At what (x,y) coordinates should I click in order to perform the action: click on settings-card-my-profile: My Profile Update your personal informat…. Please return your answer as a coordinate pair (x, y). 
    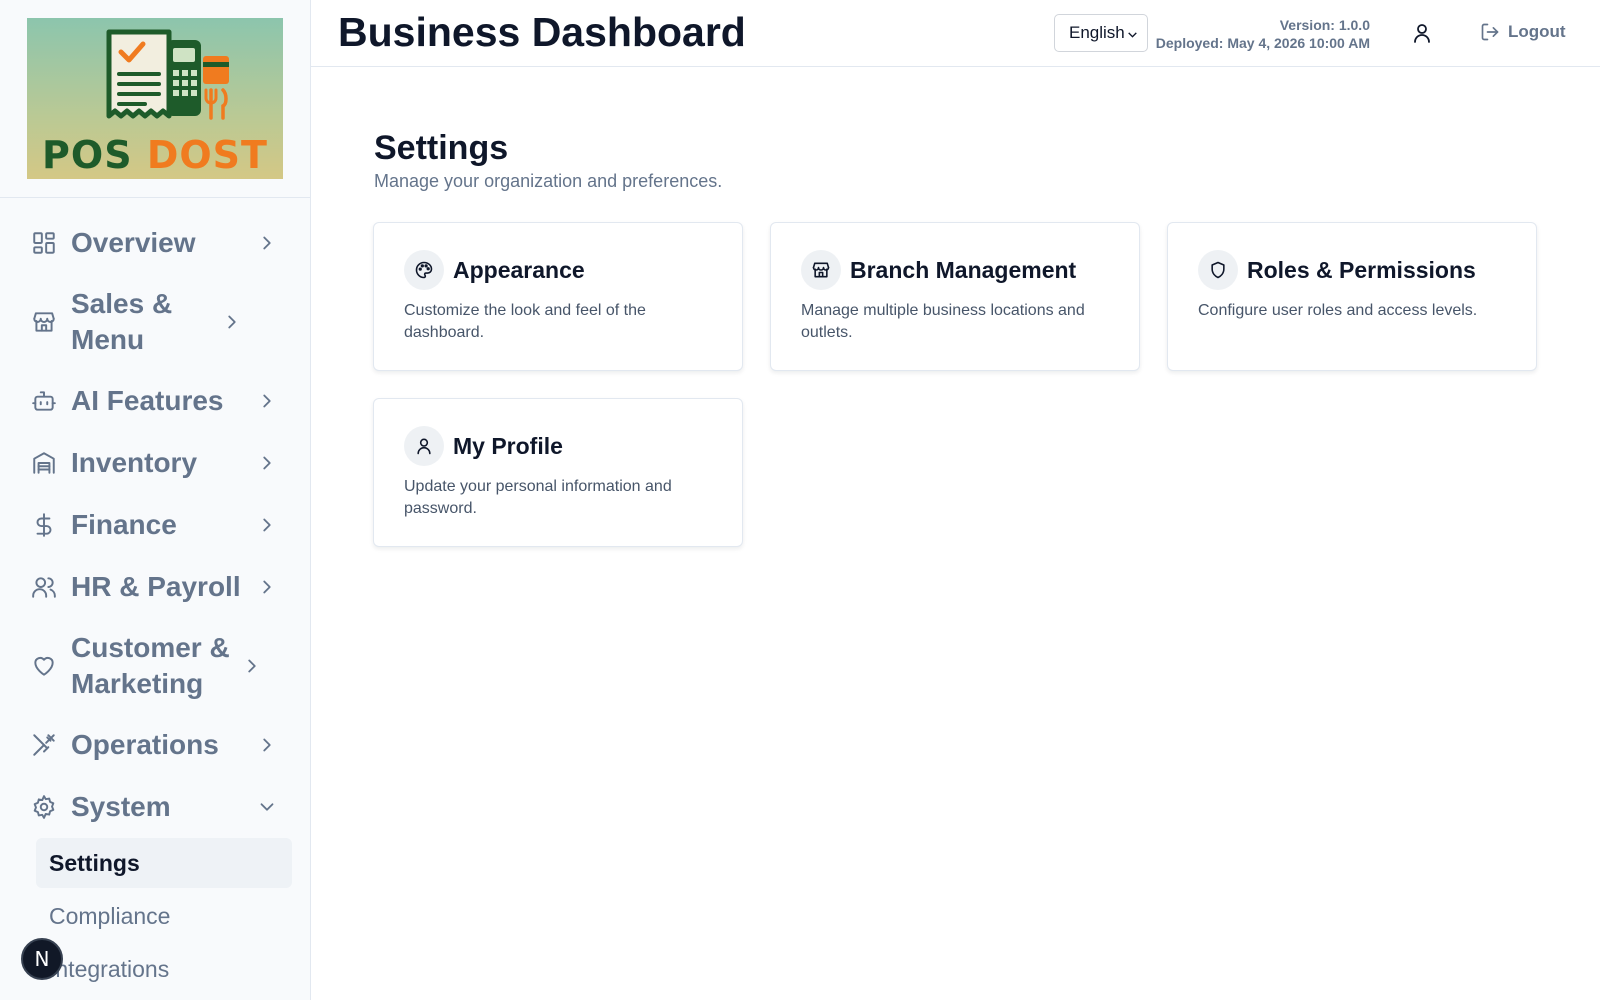
    Looking at the image, I should click on (558, 472).